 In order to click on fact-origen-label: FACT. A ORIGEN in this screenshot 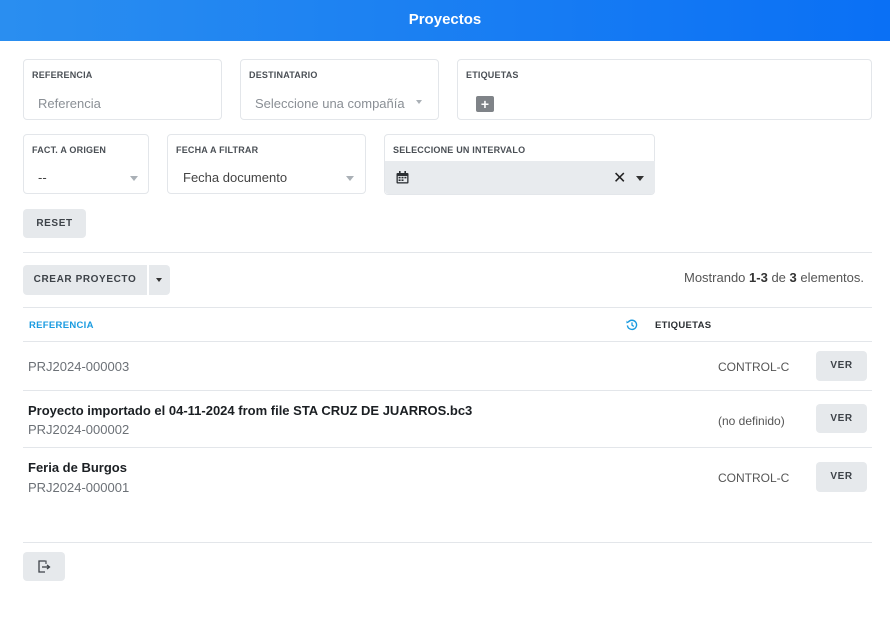, I will do `click(69, 150)`.